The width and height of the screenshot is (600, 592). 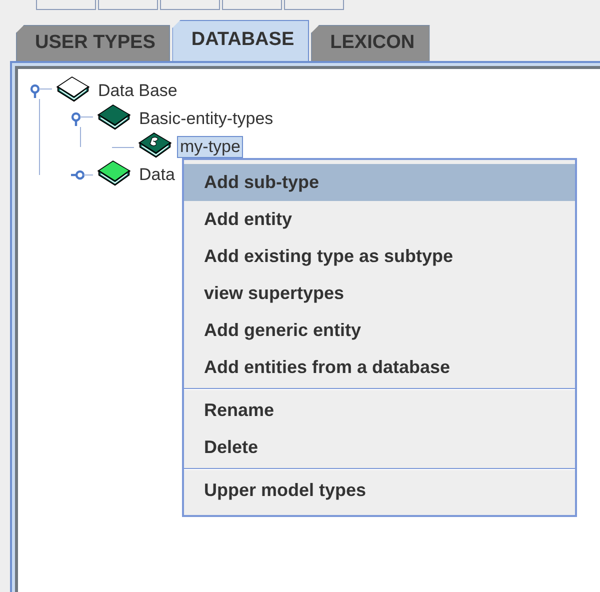 I want to click on tree-item: my-type, so click(x=210, y=147).